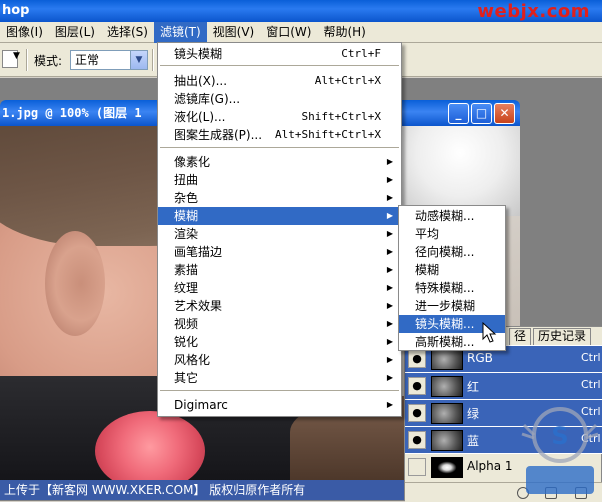  What do you see at coordinates (279, 135) in the screenshot?
I see `menu-item-pattern-maker: 图案生成器(P)... Alt+Shift+Ctrl+X` at bounding box center [279, 135].